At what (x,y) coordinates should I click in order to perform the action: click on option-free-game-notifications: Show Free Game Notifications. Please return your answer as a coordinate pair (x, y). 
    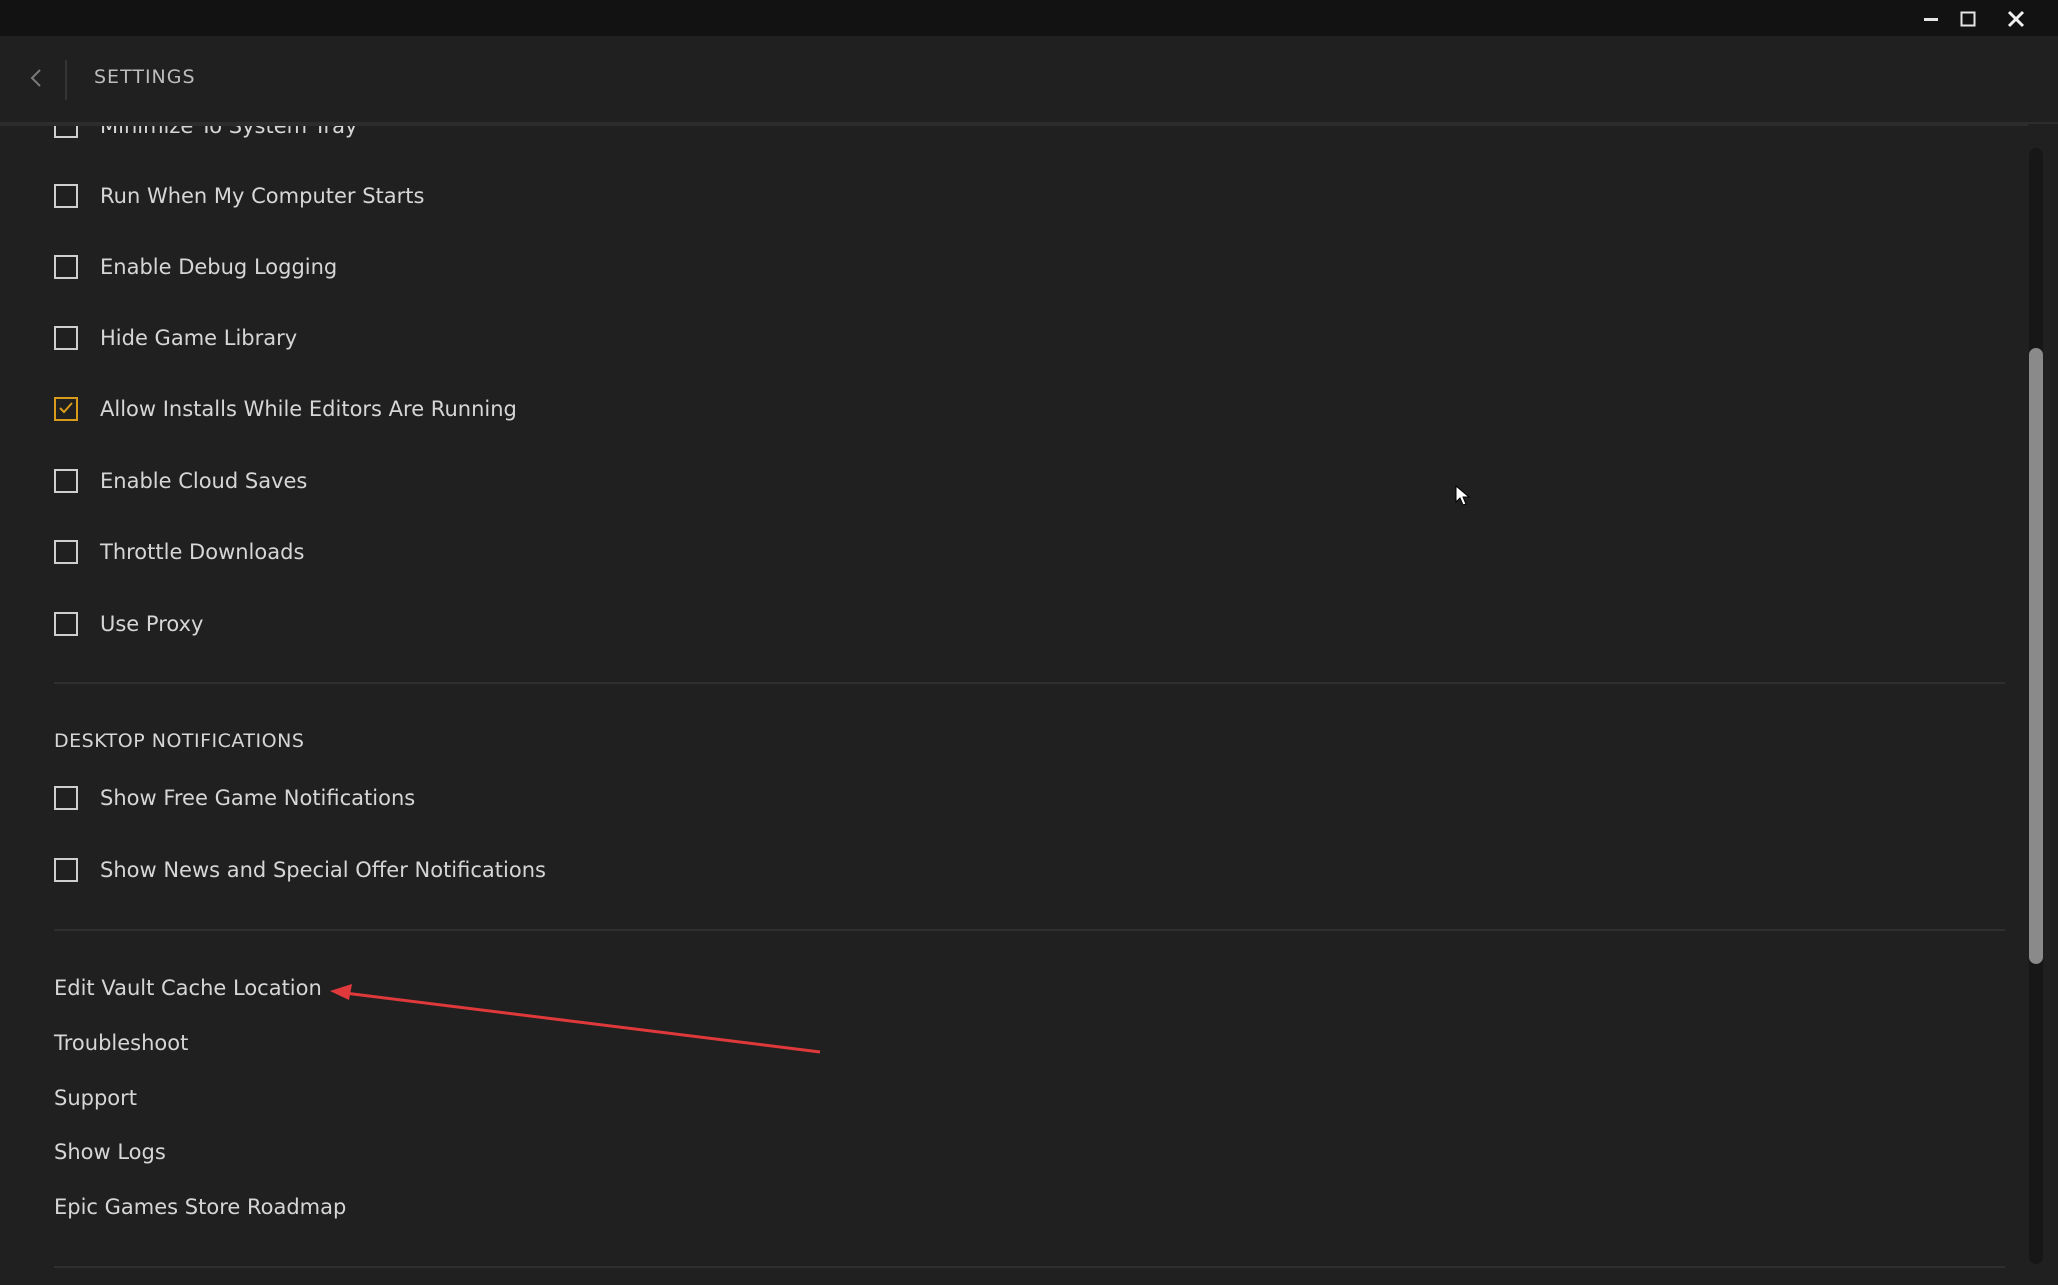
    Looking at the image, I should click on (234, 798).